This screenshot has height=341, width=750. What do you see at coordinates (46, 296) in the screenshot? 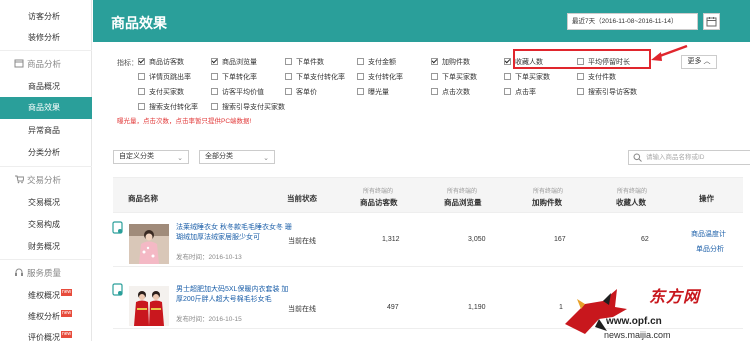
I see `sidebar-item-rights-overview: 维权概况 new` at bounding box center [46, 296].